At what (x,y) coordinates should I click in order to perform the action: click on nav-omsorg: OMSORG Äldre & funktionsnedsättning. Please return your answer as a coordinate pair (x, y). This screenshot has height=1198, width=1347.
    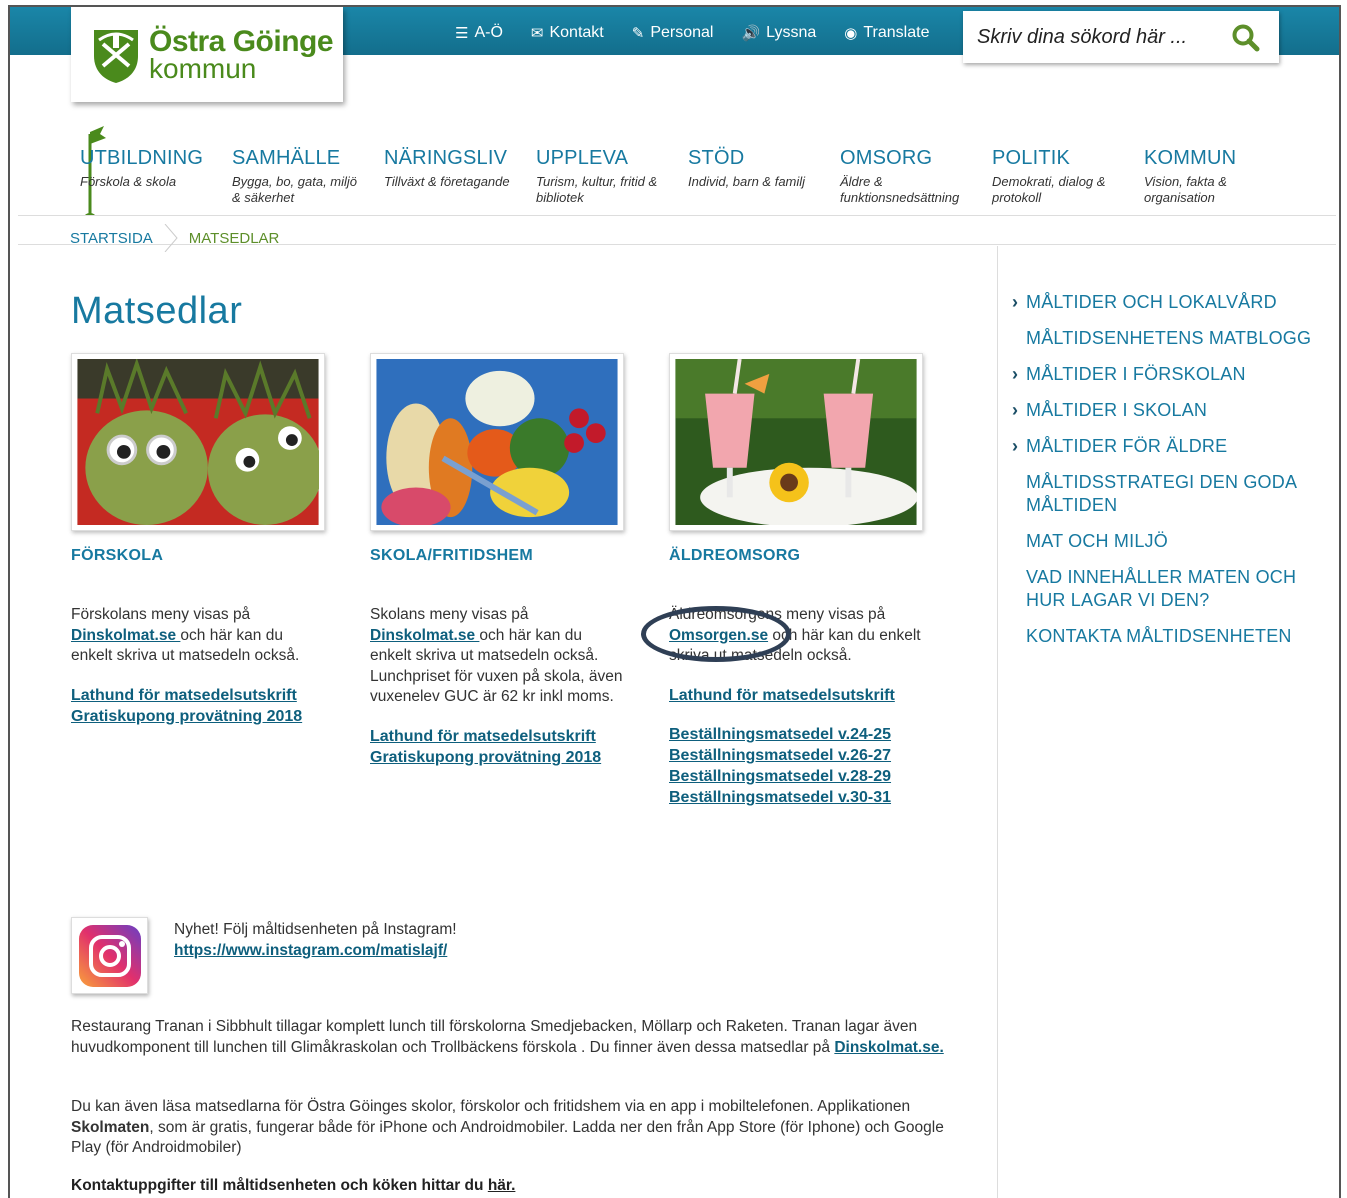
    Looking at the image, I should click on (916, 176).